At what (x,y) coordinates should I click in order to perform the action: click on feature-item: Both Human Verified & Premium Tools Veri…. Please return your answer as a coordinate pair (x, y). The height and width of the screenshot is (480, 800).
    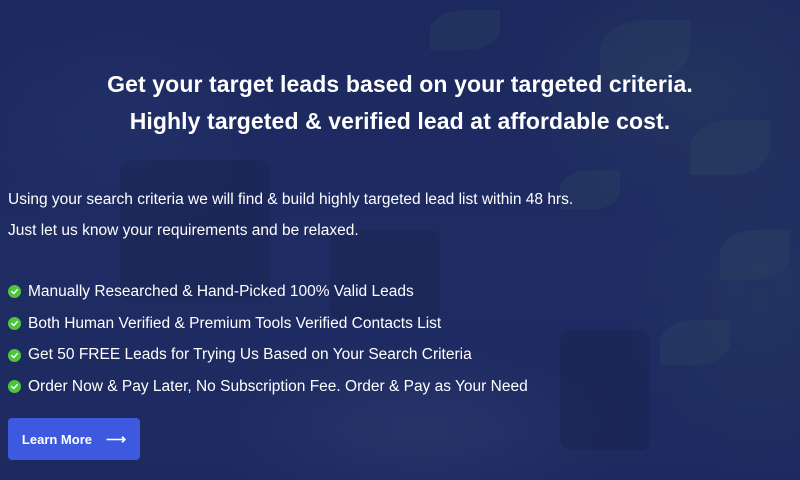
    Looking at the image, I should click on (268, 324).